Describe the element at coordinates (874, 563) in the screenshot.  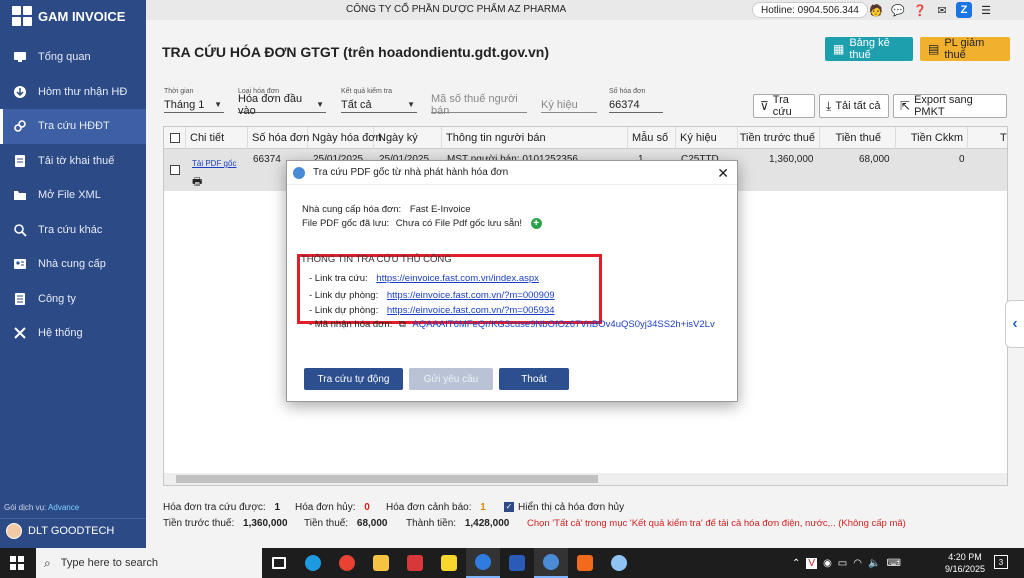
I see `volume-icon: 🔈` at that location.